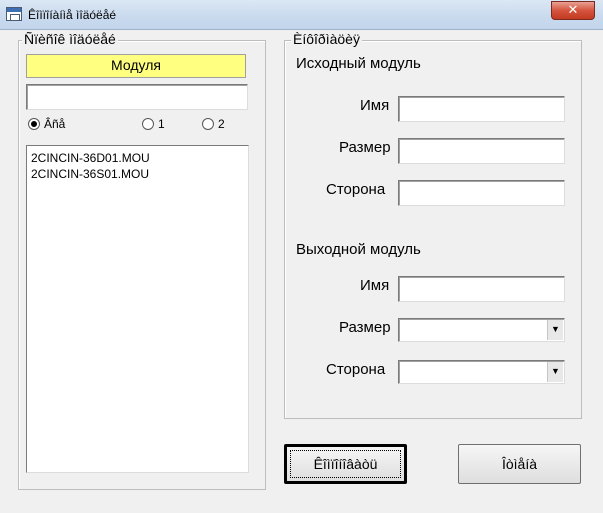  Describe the element at coordinates (358, 63) in the screenshot. I see `source-module-heading: Исходный модуль` at that location.